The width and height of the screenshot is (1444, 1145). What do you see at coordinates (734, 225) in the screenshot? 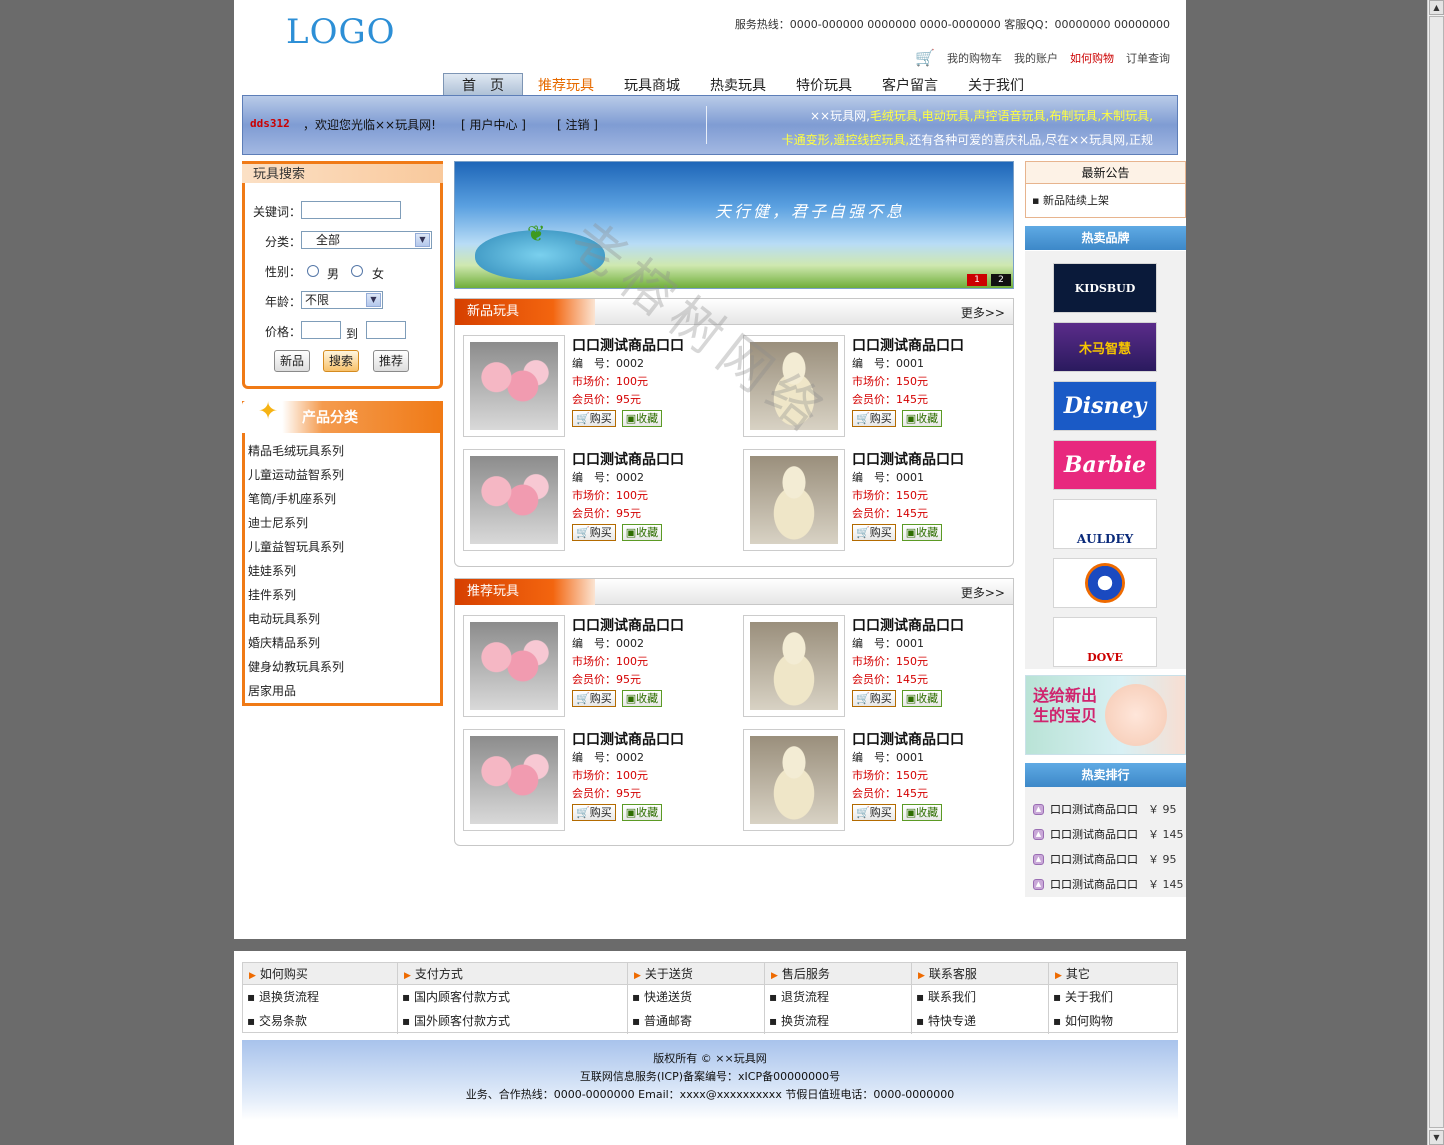
I see `hero-banner: ❦ 天行健，君子自强不息 1 2` at bounding box center [734, 225].